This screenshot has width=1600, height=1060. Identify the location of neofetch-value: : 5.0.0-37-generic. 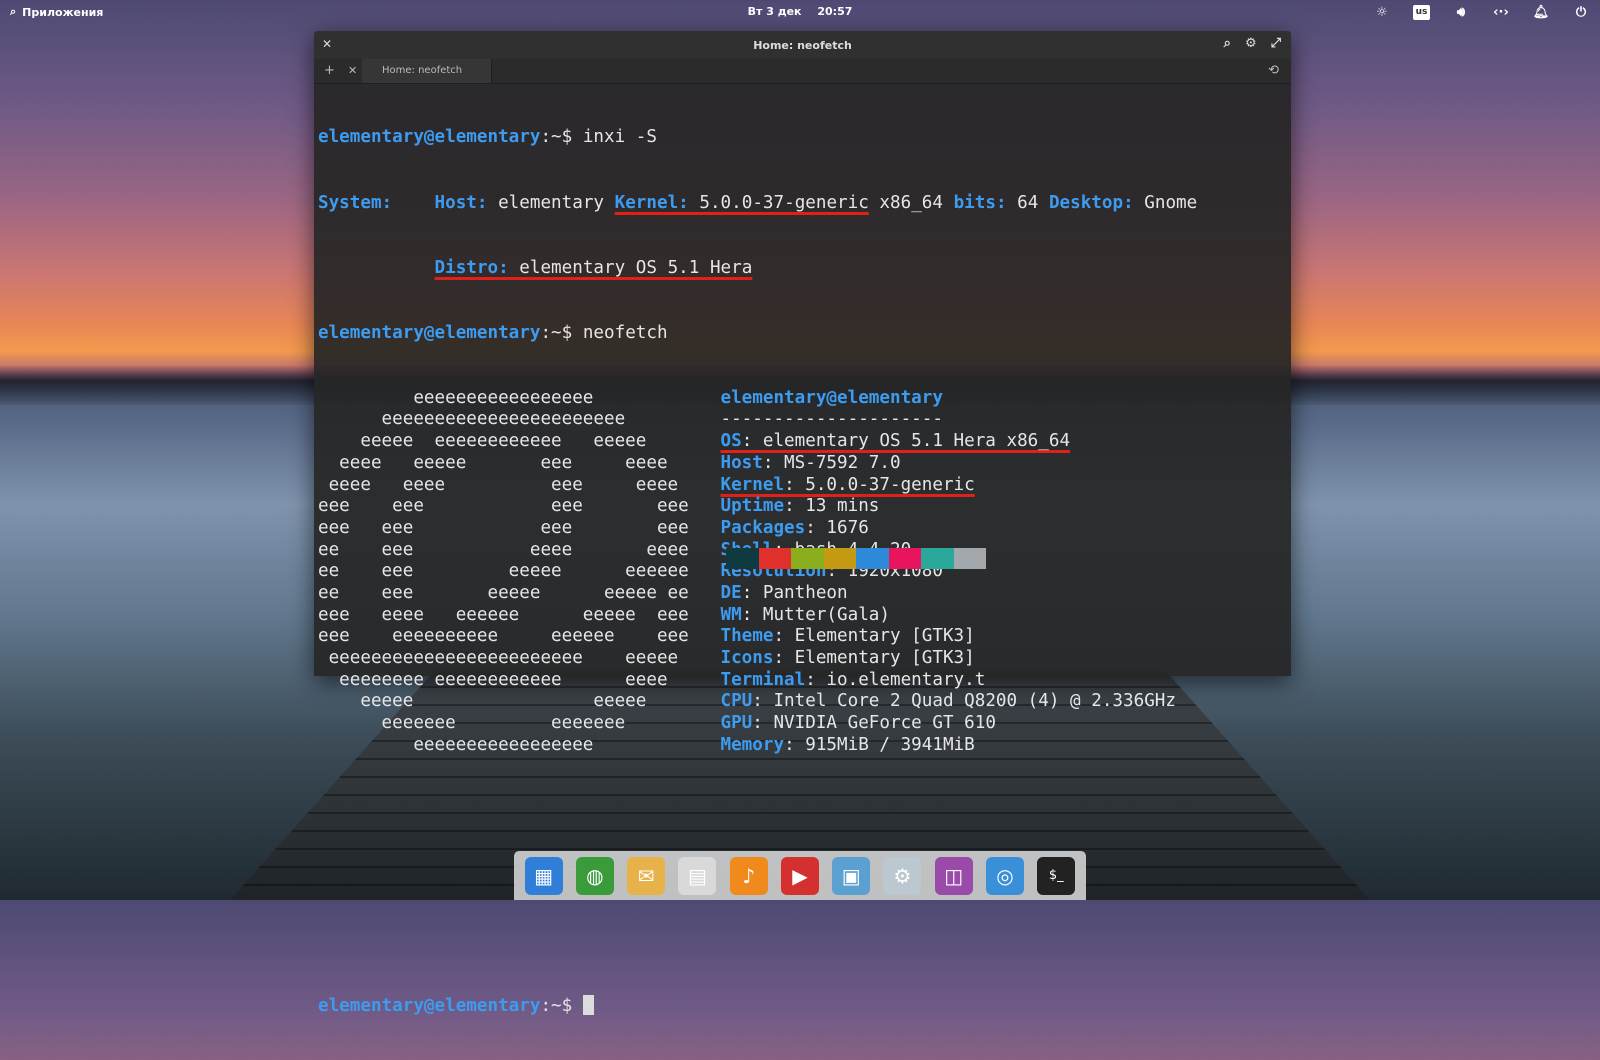
(879, 484).